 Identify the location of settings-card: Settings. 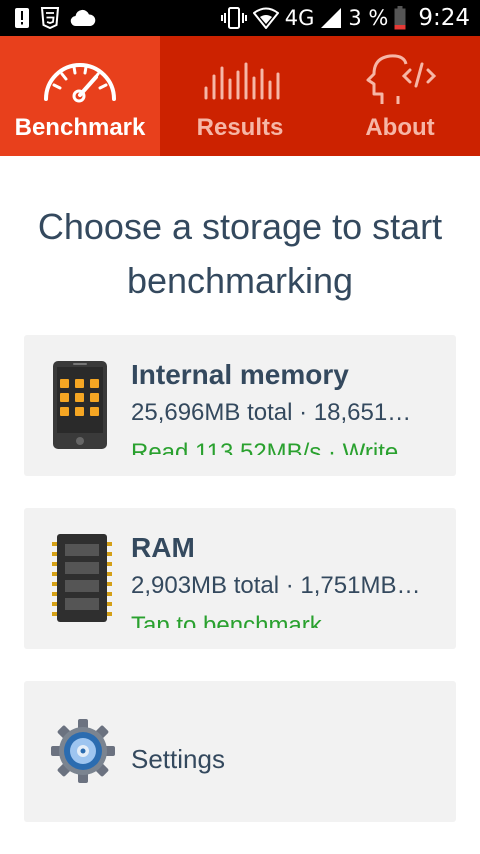
(240, 751).